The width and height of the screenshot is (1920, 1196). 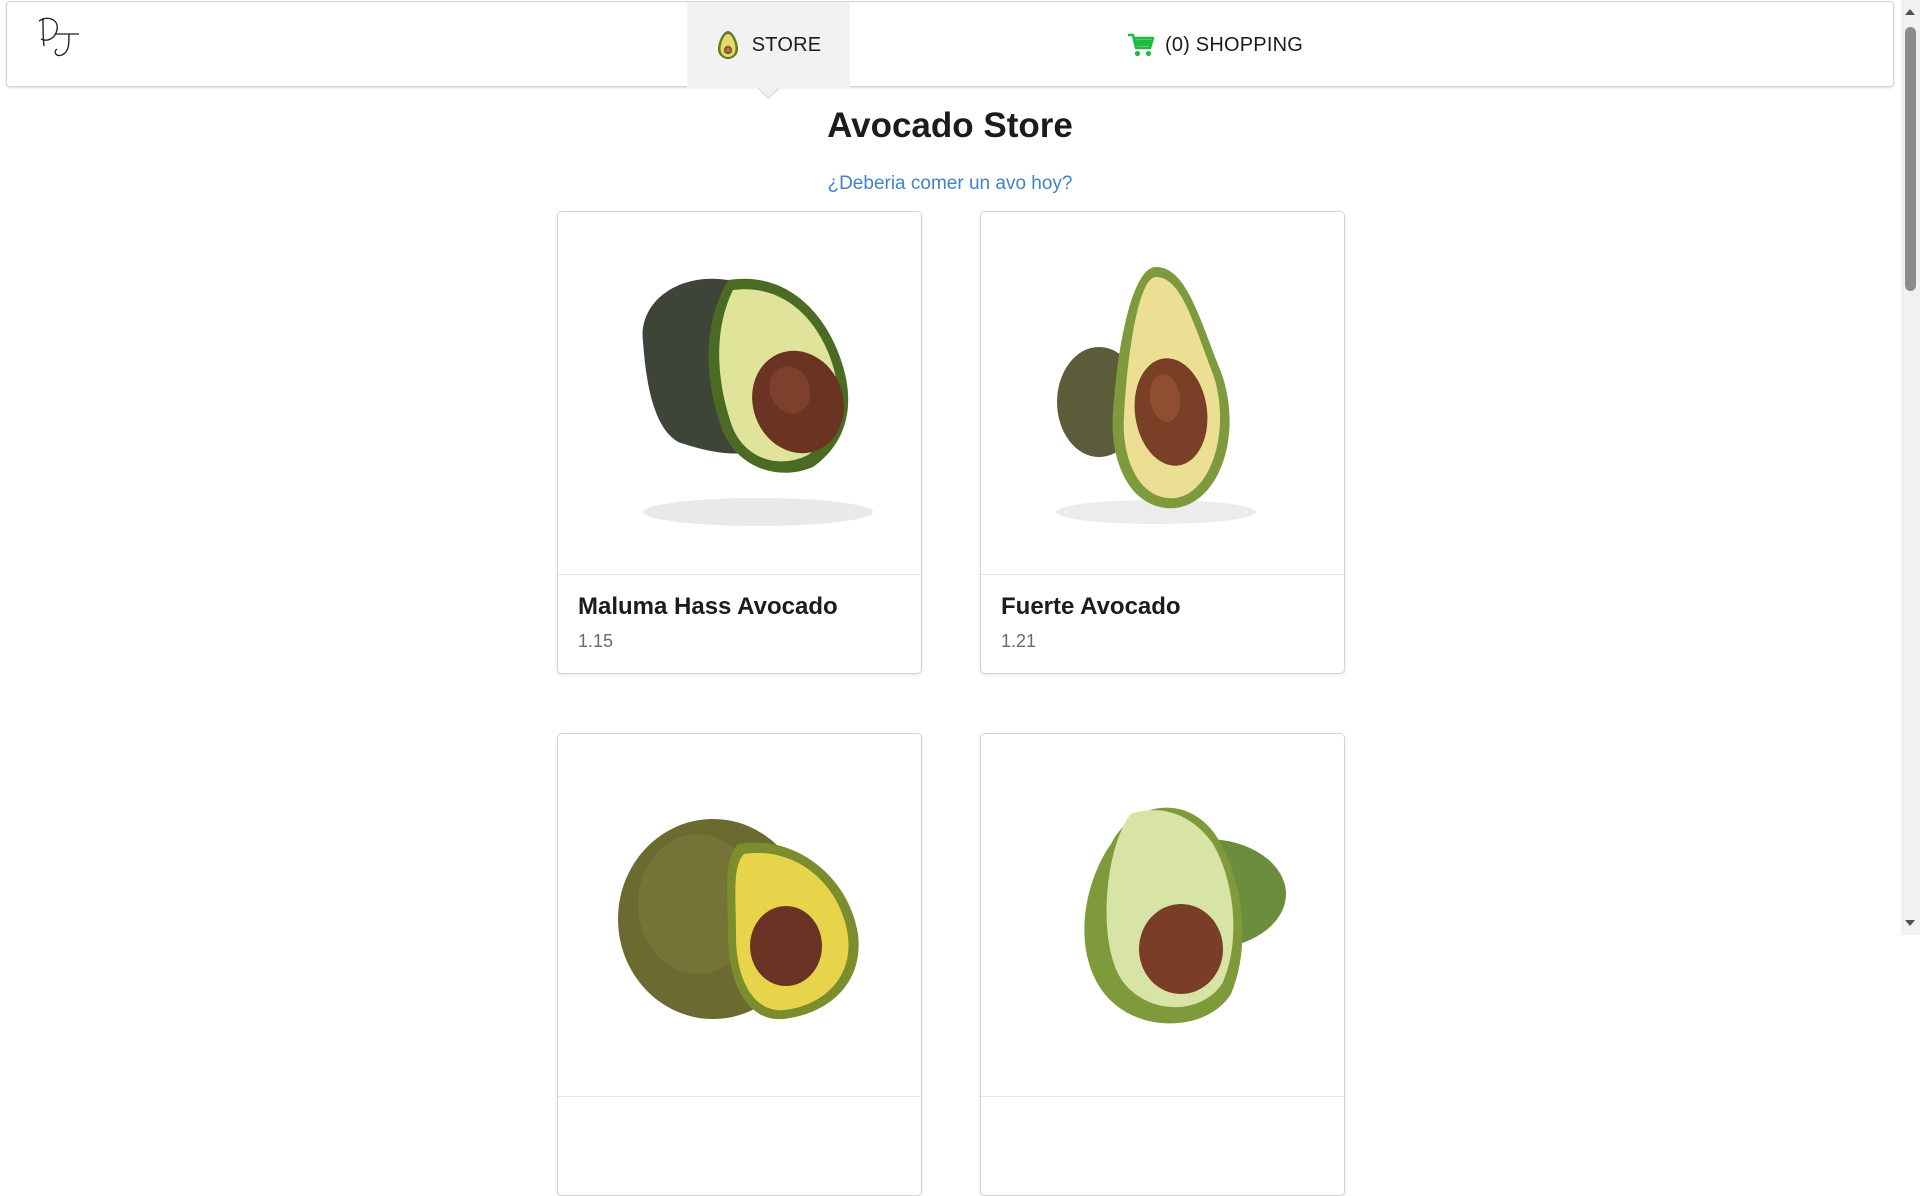 I want to click on nav-store-label: STORE, so click(x=786, y=44).